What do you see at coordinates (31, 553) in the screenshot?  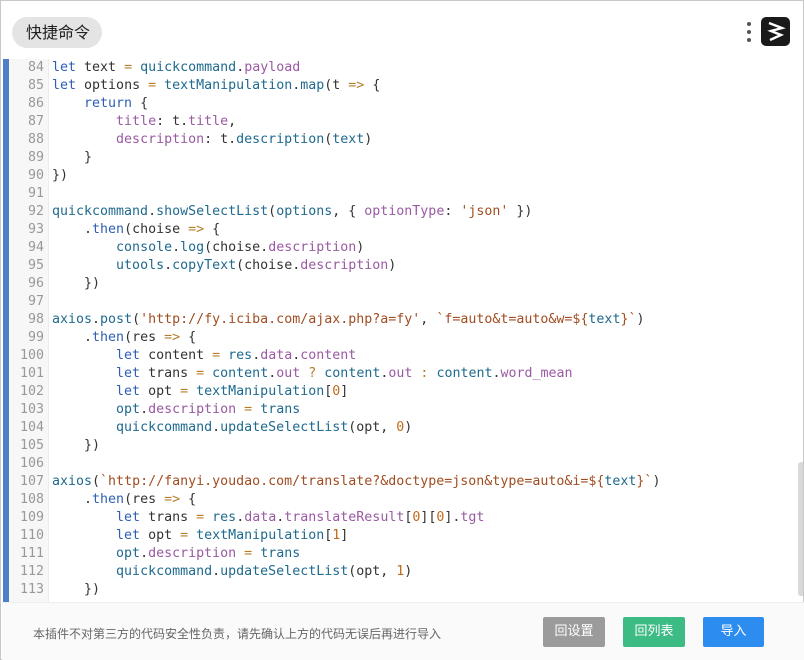 I see `line-number: 111` at bounding box center [31, 553].